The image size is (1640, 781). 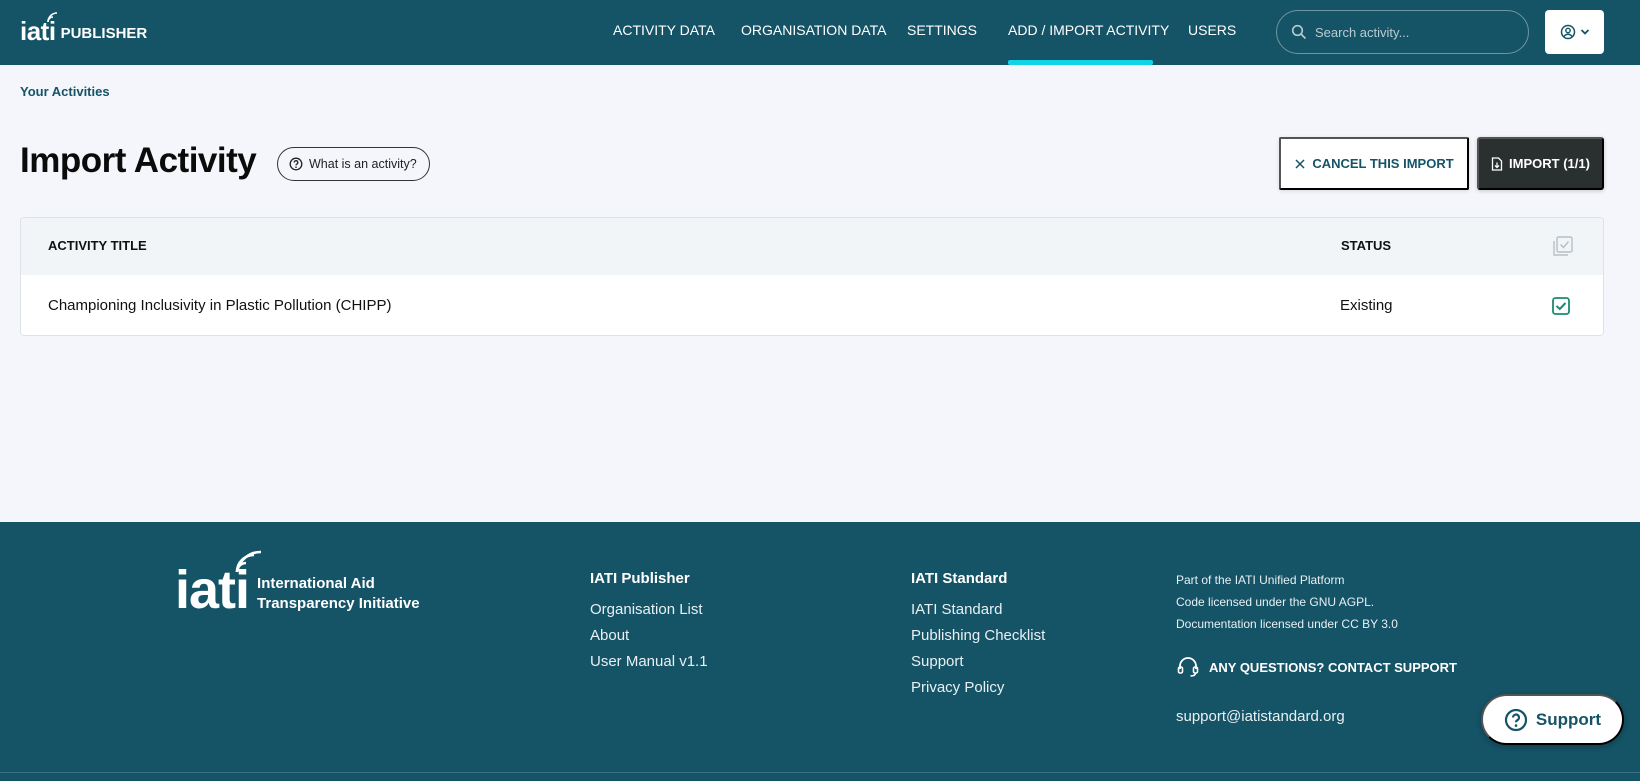 I want to click on cancel-label: CANCEL THIS IMPORT, so click(x=1383, y=163).